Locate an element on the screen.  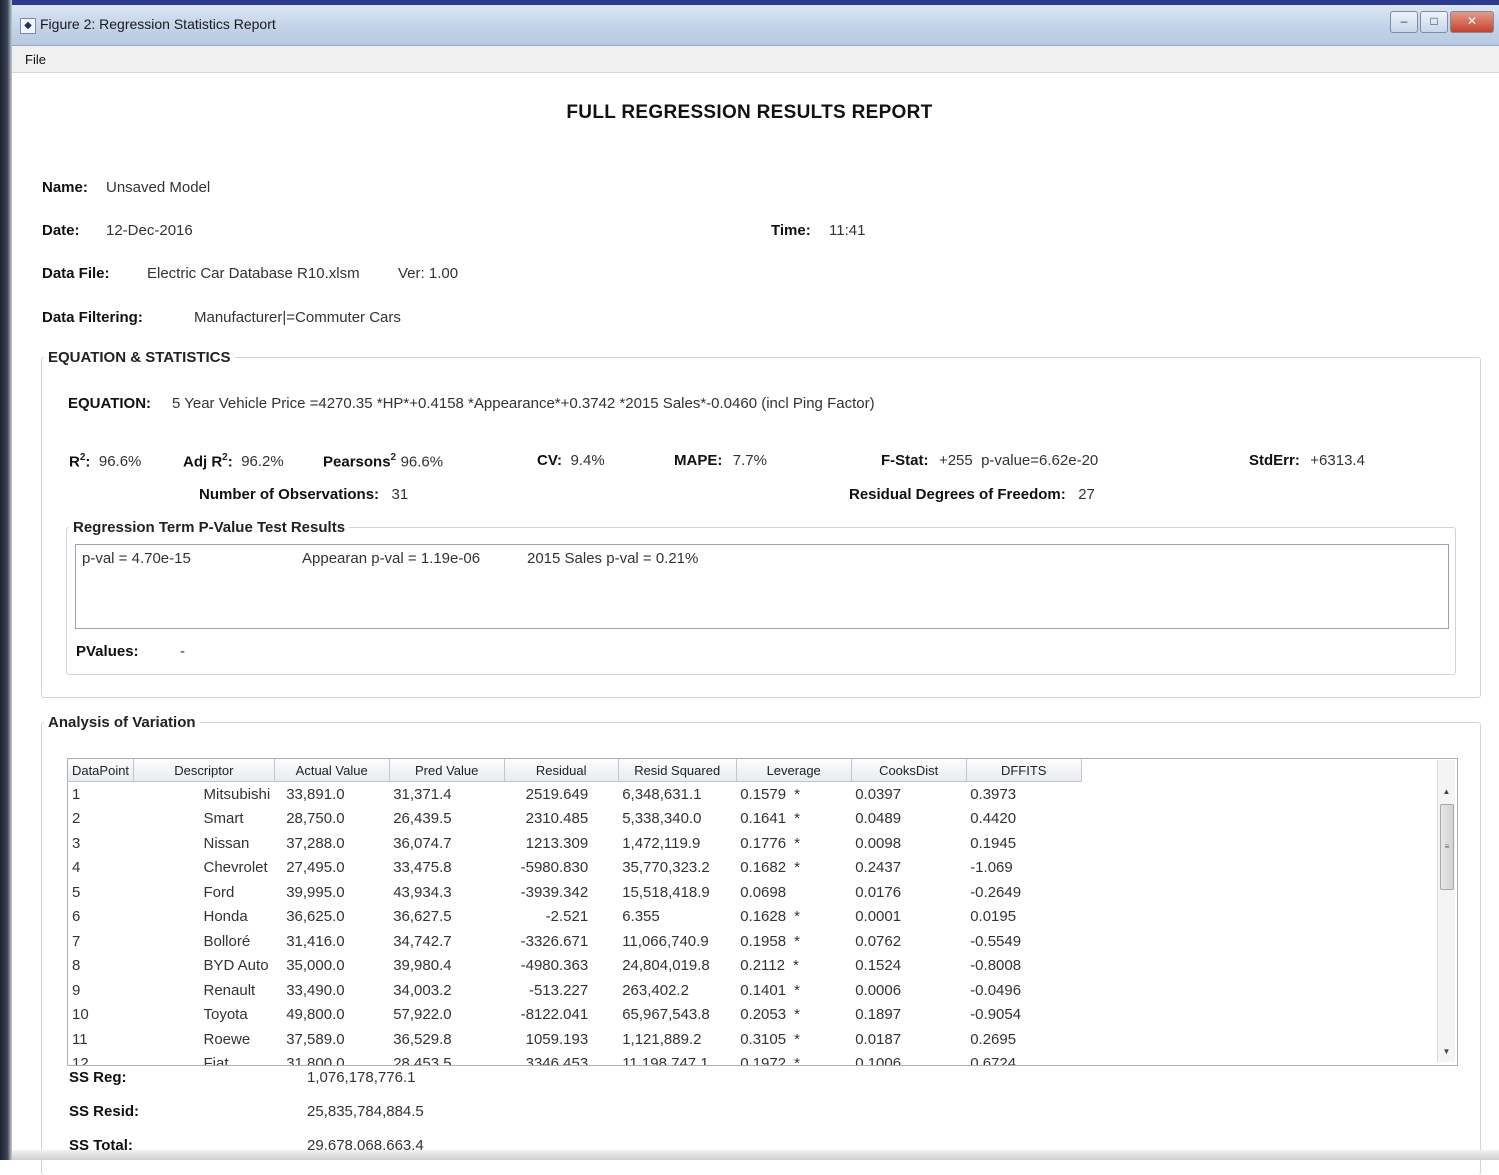
pvalues-label: PValues: is located at coordinates (107, 651).